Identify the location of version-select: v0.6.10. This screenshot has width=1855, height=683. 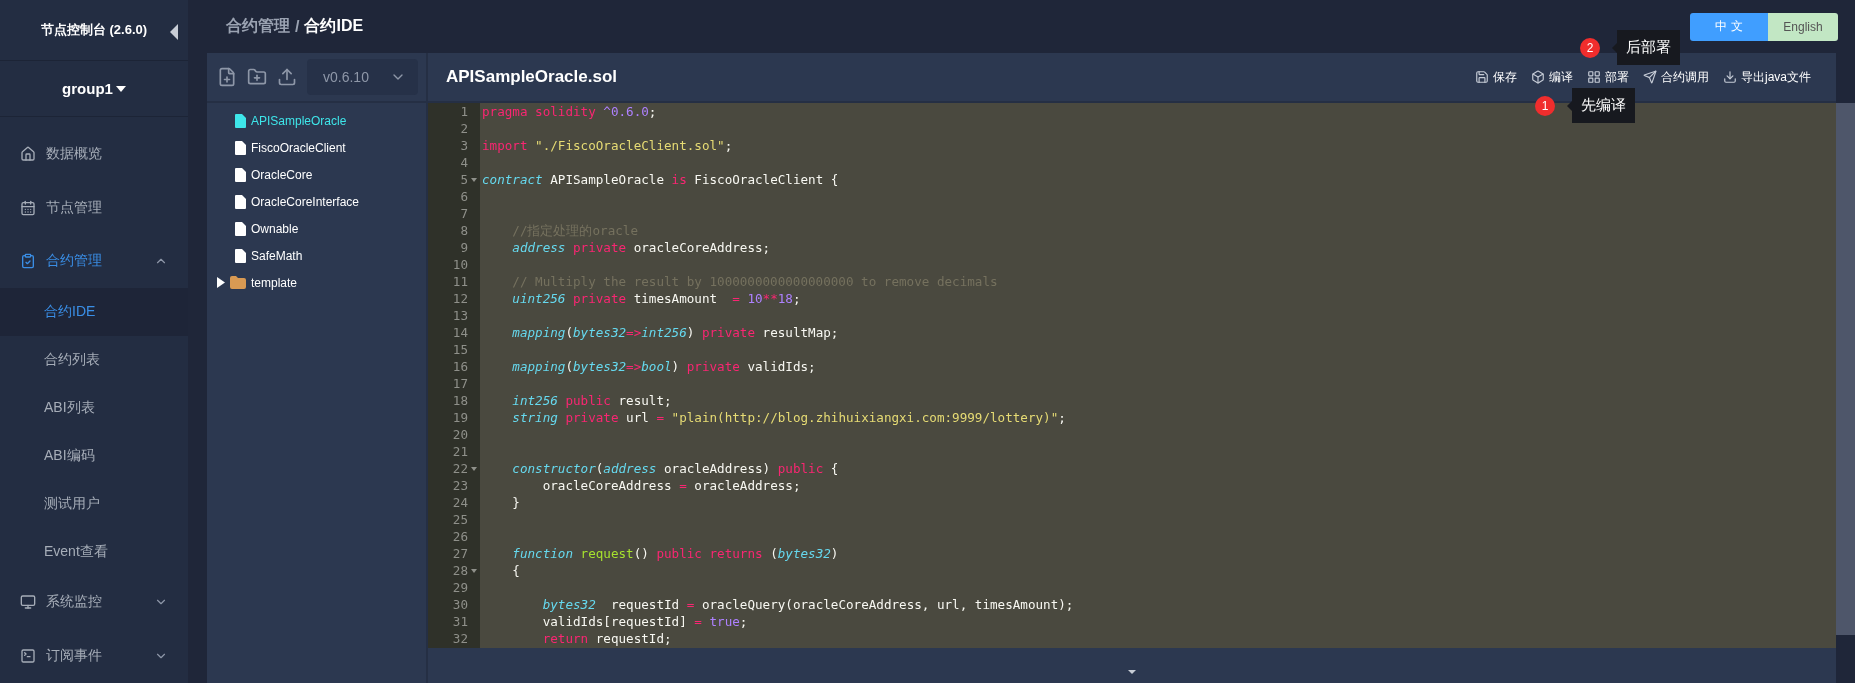
(362, 77).